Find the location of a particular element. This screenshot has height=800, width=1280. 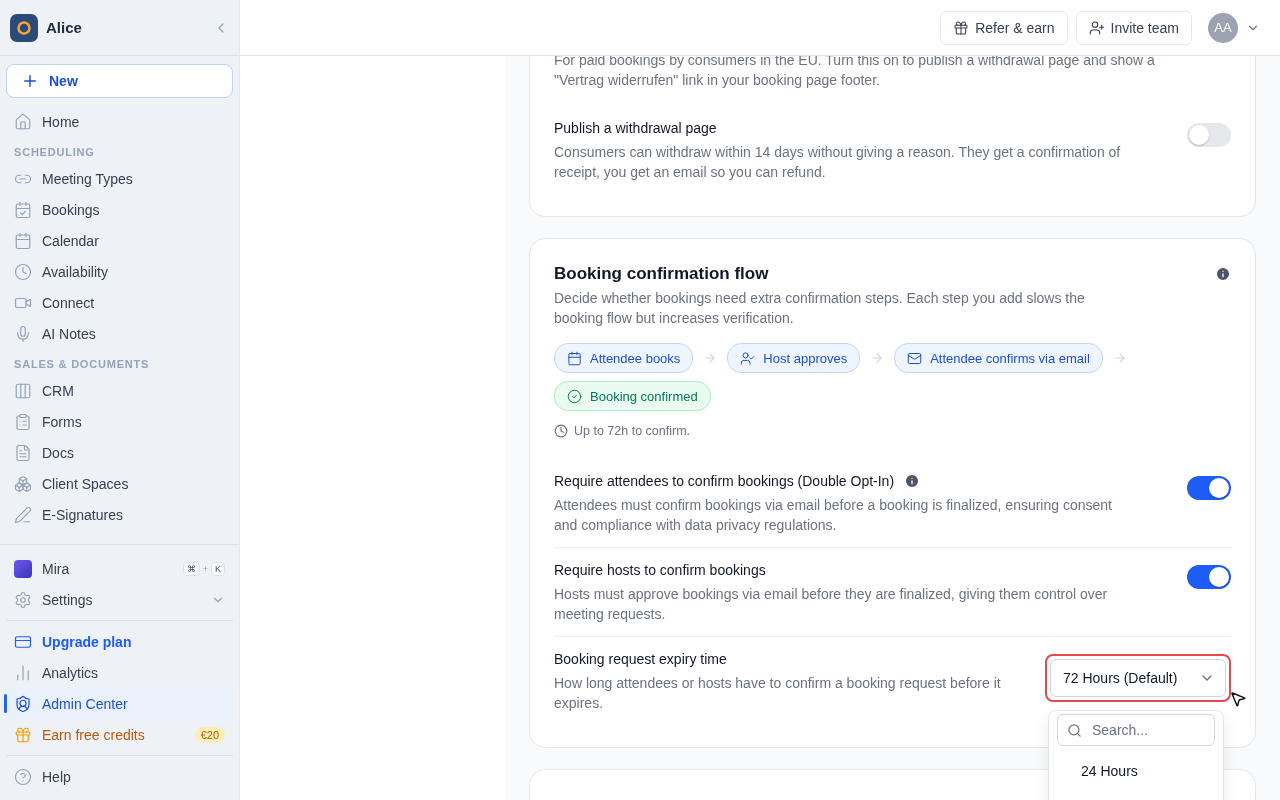

section-heading: SALES & DOCUMENTS is located at coordinates (82, 364).